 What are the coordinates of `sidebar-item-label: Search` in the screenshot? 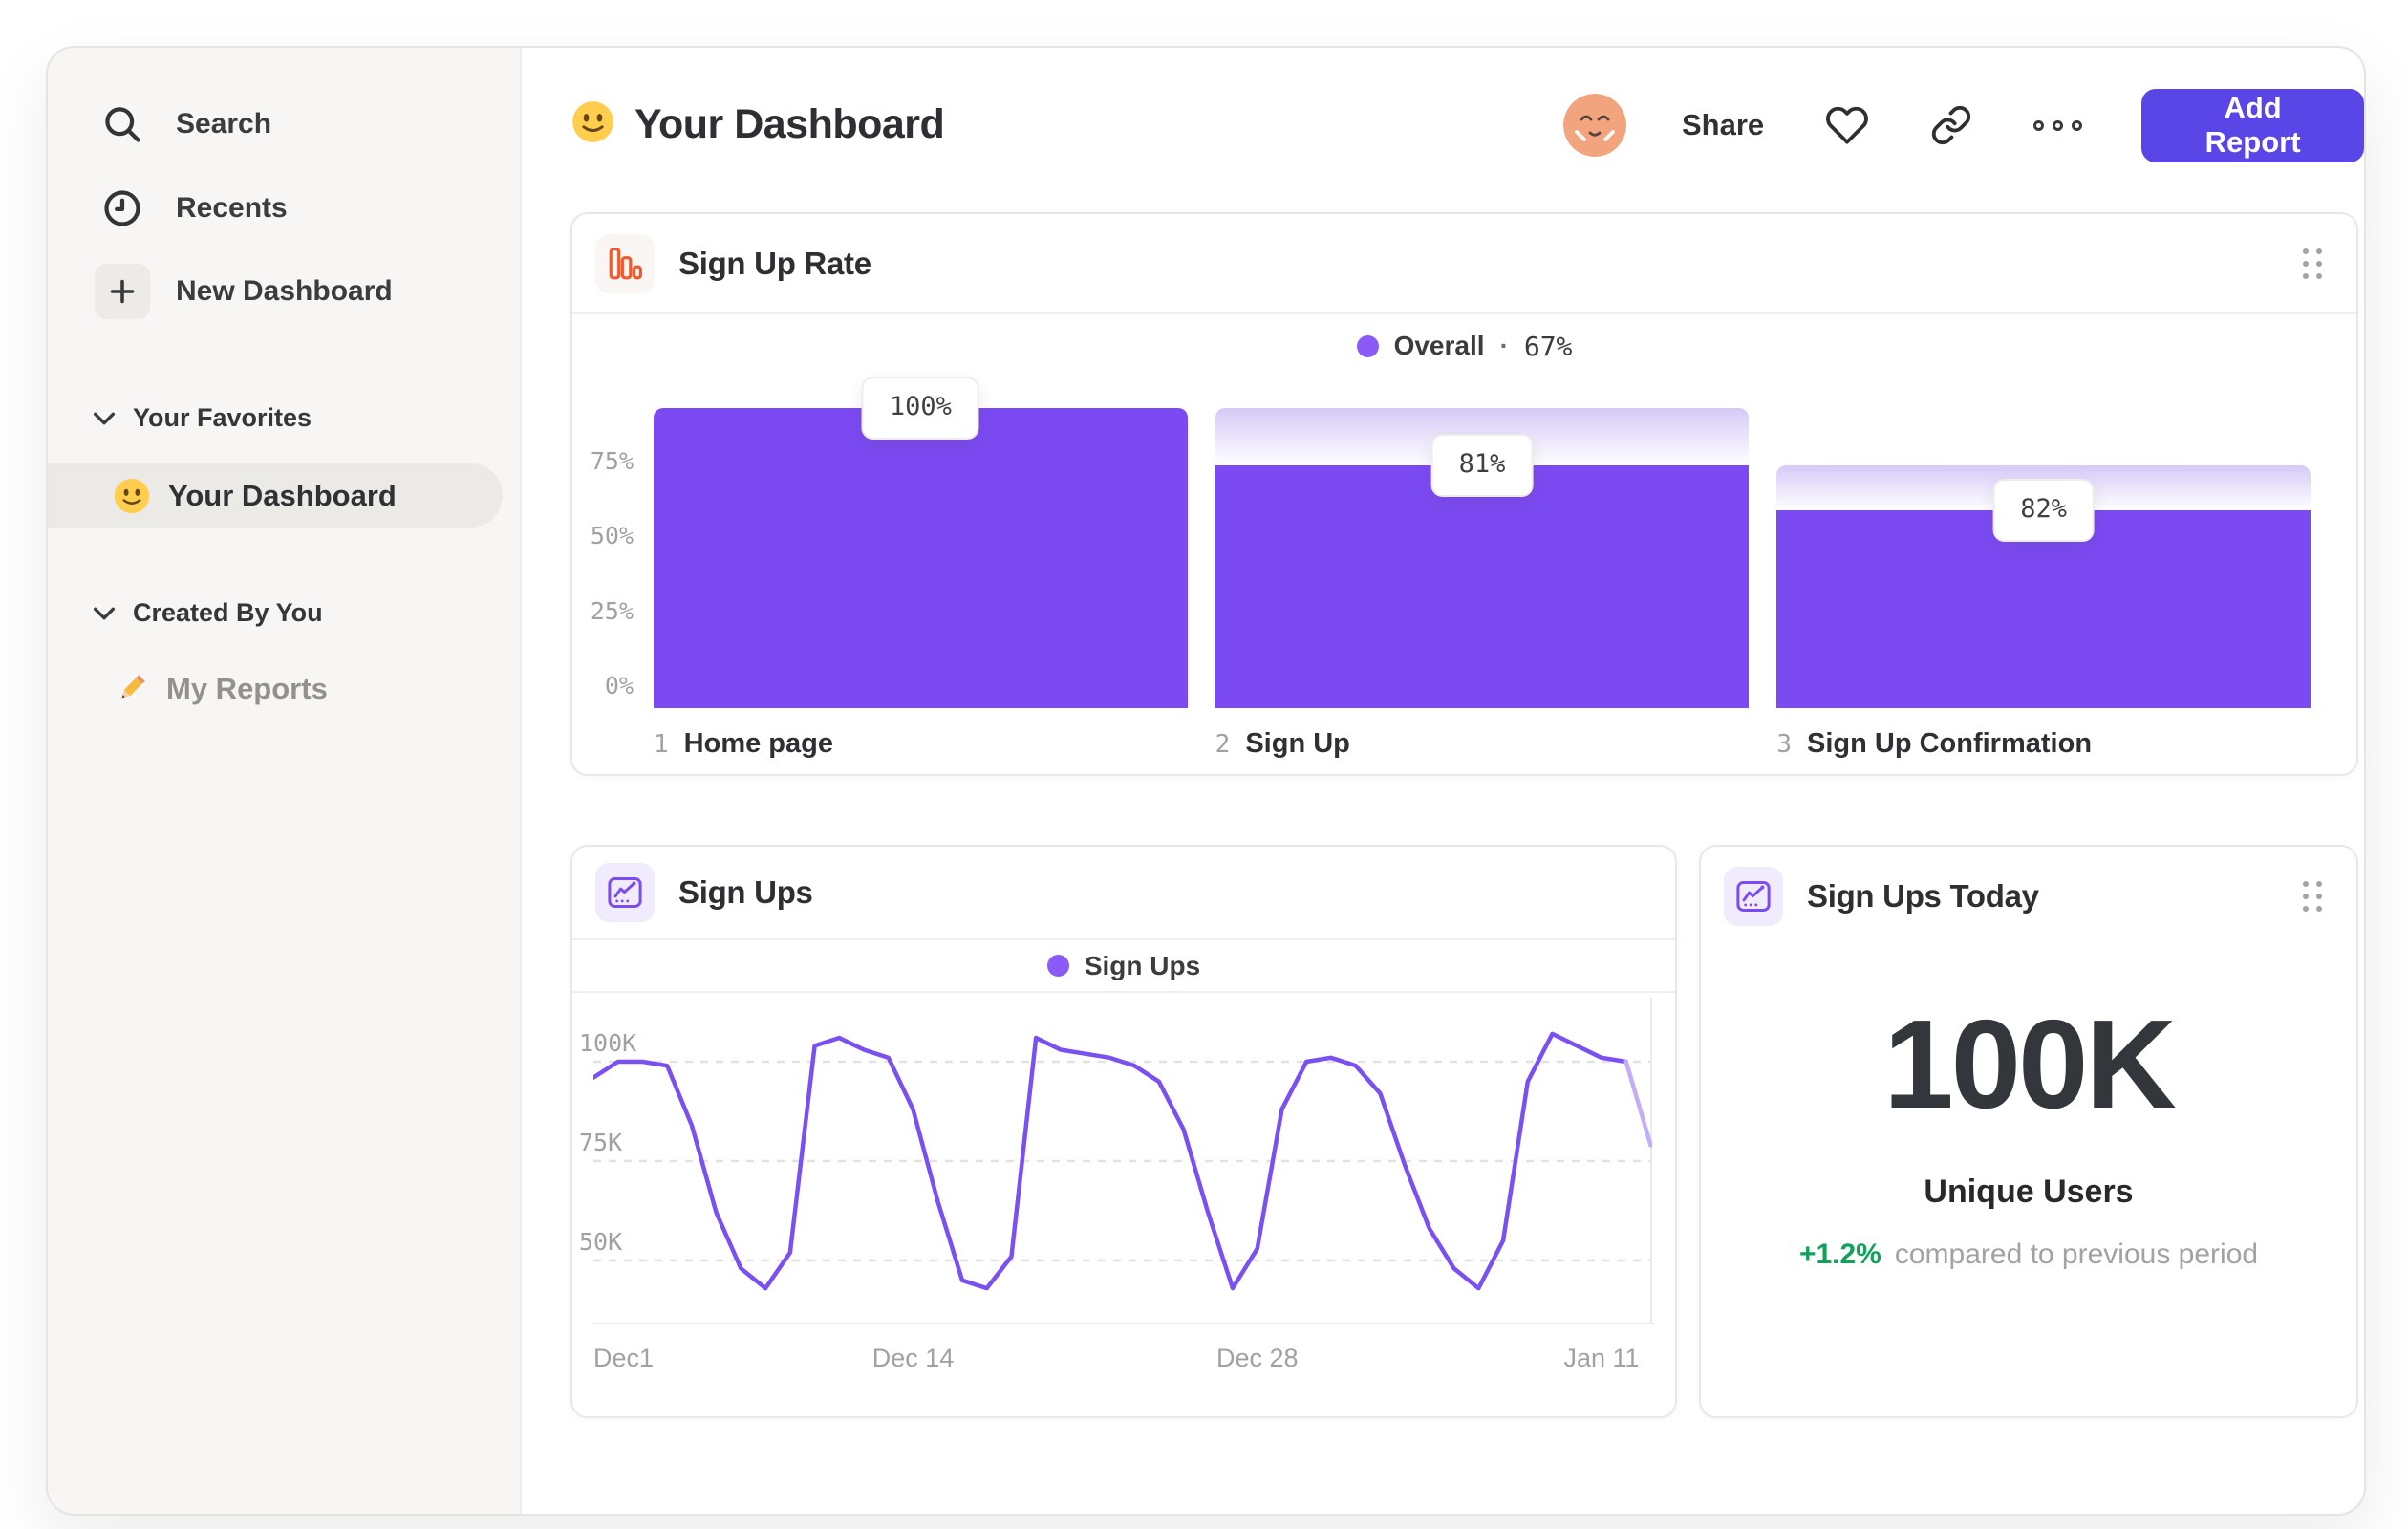 It's located at (224, 124).